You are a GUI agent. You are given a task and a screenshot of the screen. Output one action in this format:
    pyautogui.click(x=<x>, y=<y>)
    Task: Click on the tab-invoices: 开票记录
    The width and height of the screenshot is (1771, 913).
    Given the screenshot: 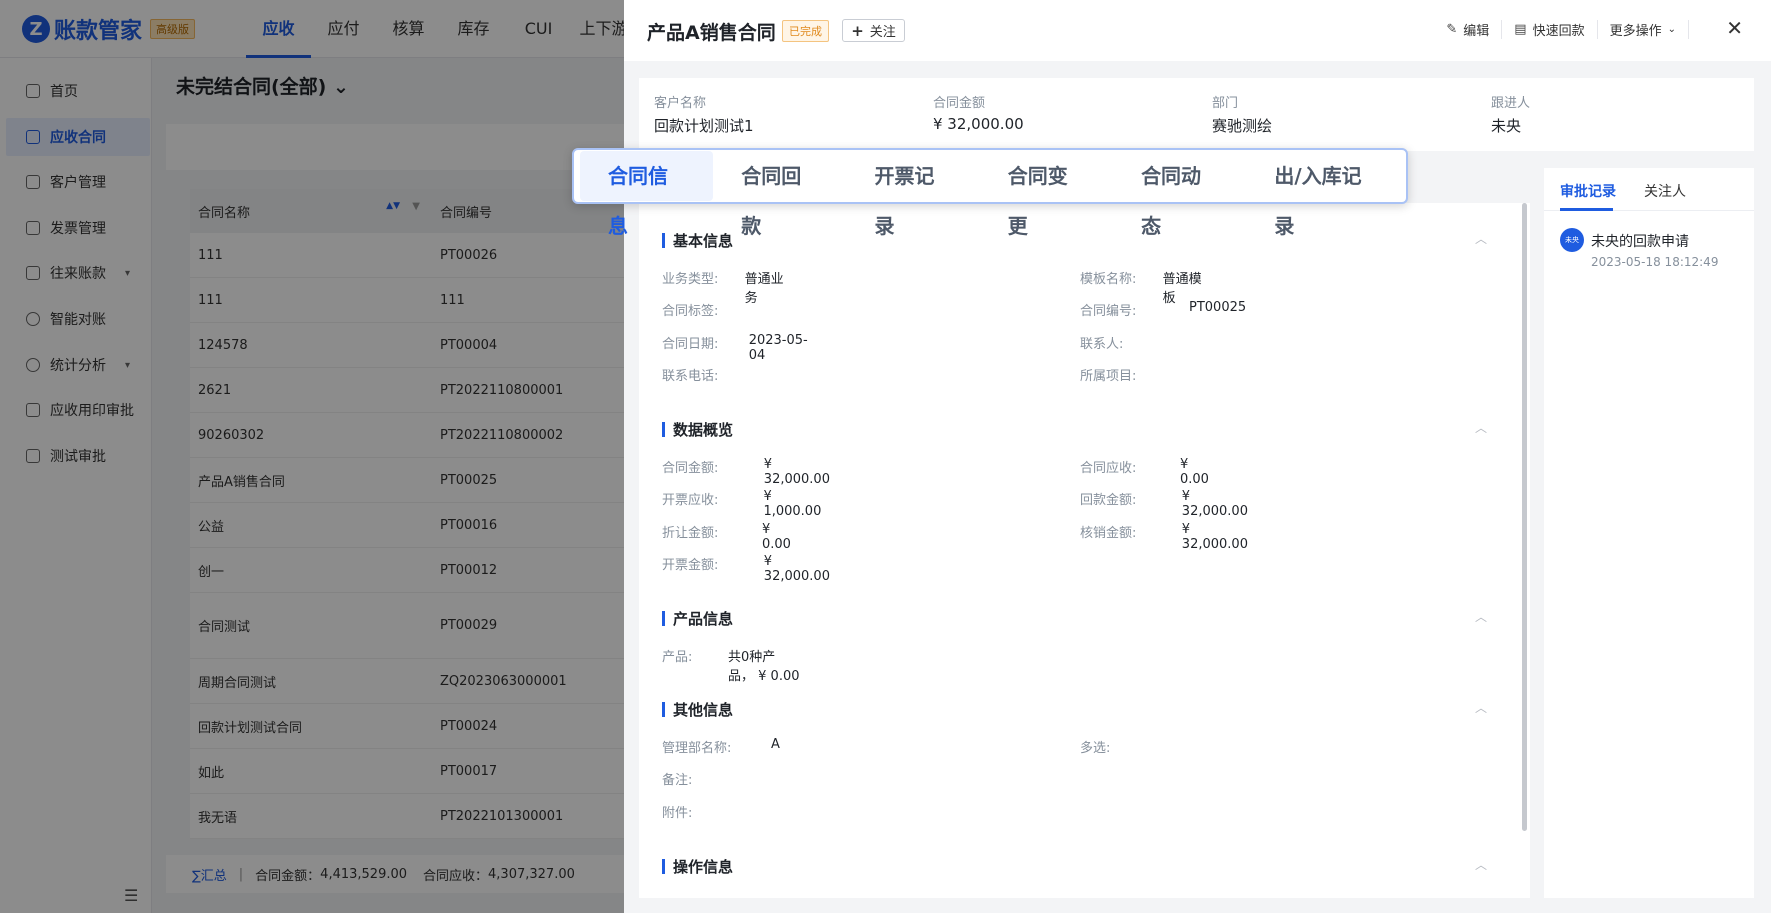 What is the action you would take?
    pyautogui.click(x=913, y=194)
    